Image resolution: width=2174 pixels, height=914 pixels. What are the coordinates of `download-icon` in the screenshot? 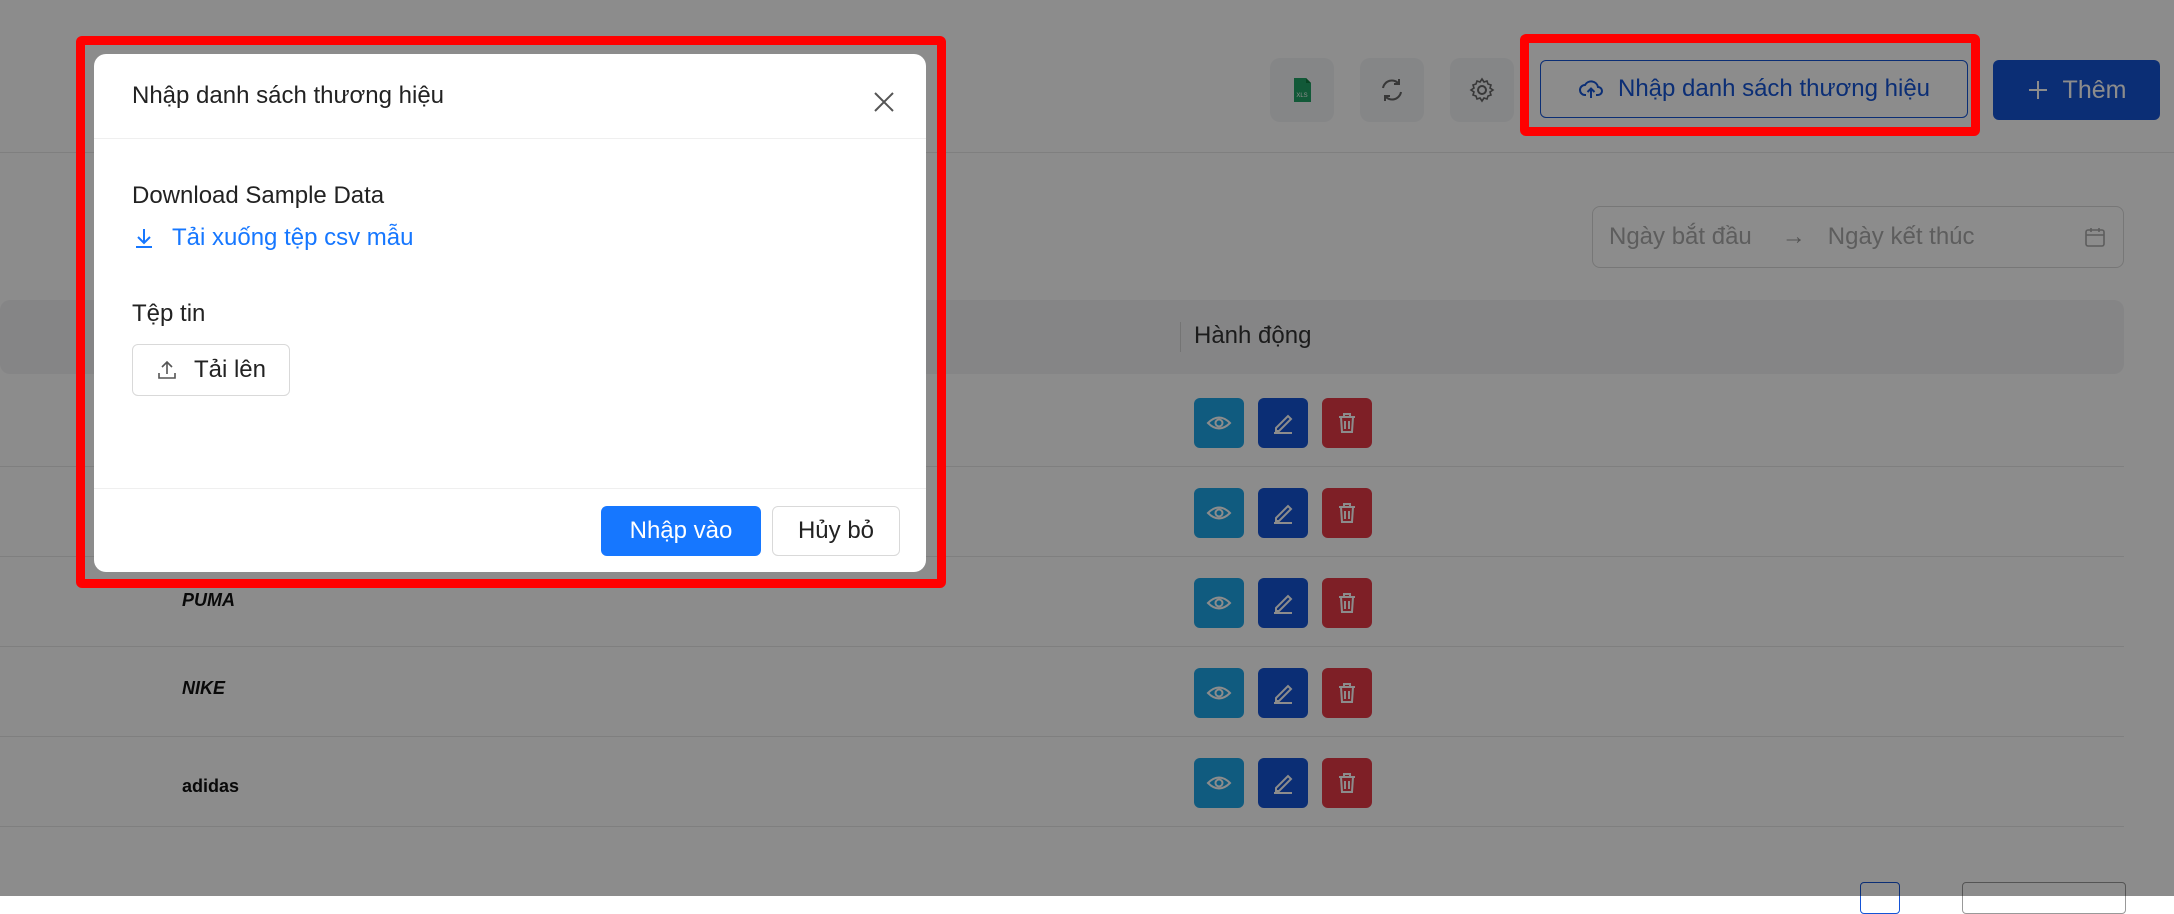 It's located at (144, 238).